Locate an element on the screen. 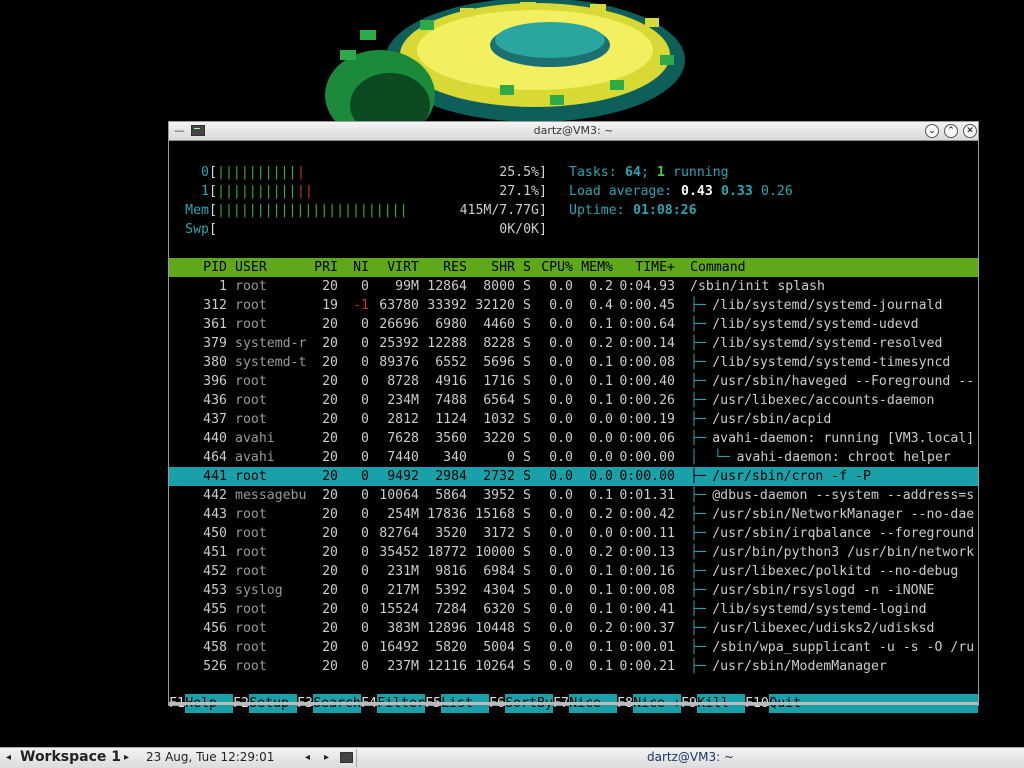  cell-res: 17836 is located at coordinates (447, 514).